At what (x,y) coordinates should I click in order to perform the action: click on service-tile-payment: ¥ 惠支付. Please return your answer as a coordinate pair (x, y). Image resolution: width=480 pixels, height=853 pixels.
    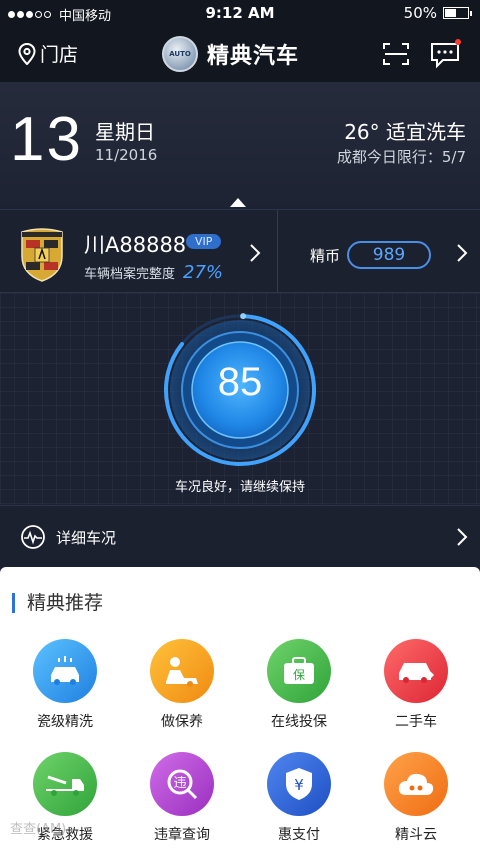
    Looking at the image, I should click on (299, 798).